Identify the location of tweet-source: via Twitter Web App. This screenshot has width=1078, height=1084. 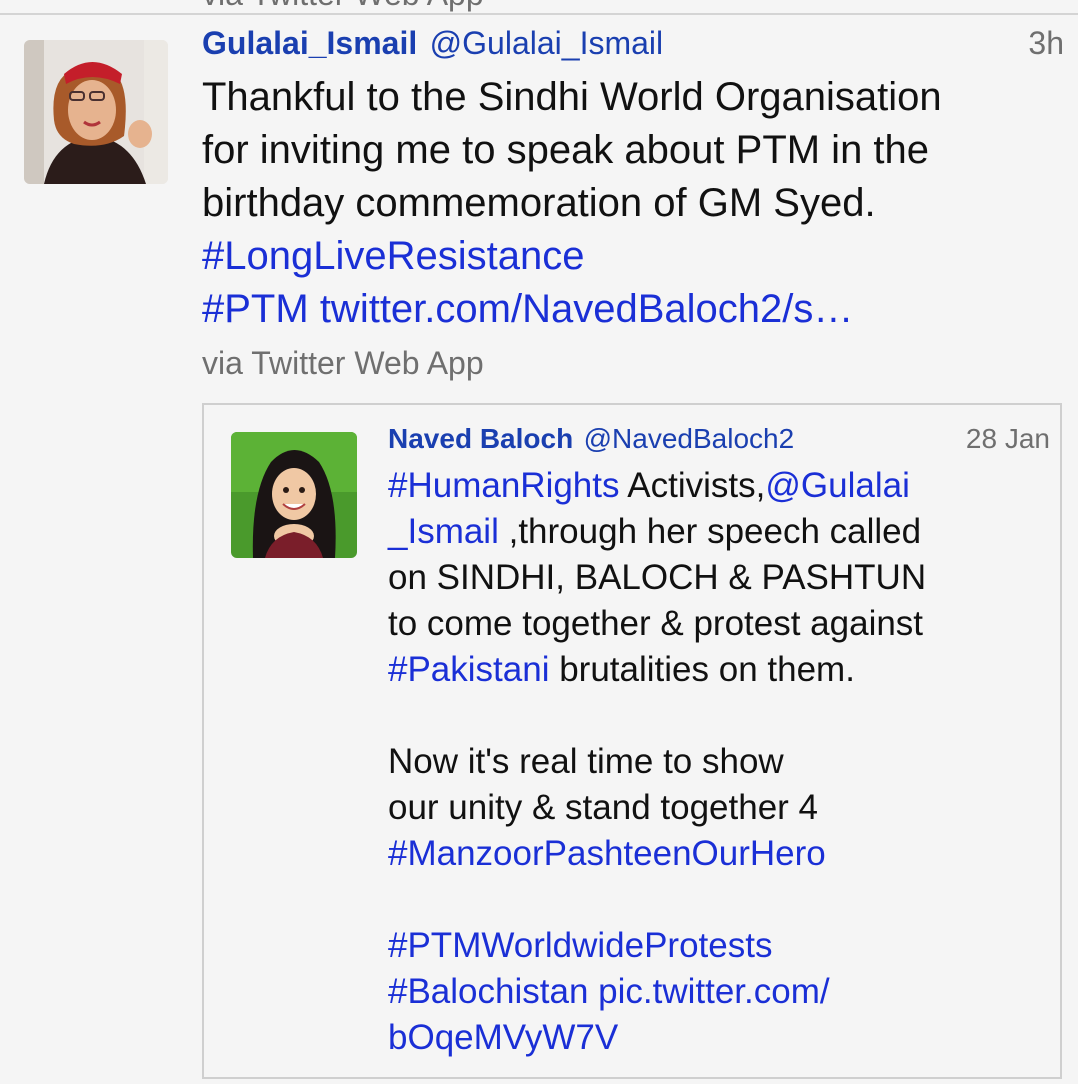
(343, 363).